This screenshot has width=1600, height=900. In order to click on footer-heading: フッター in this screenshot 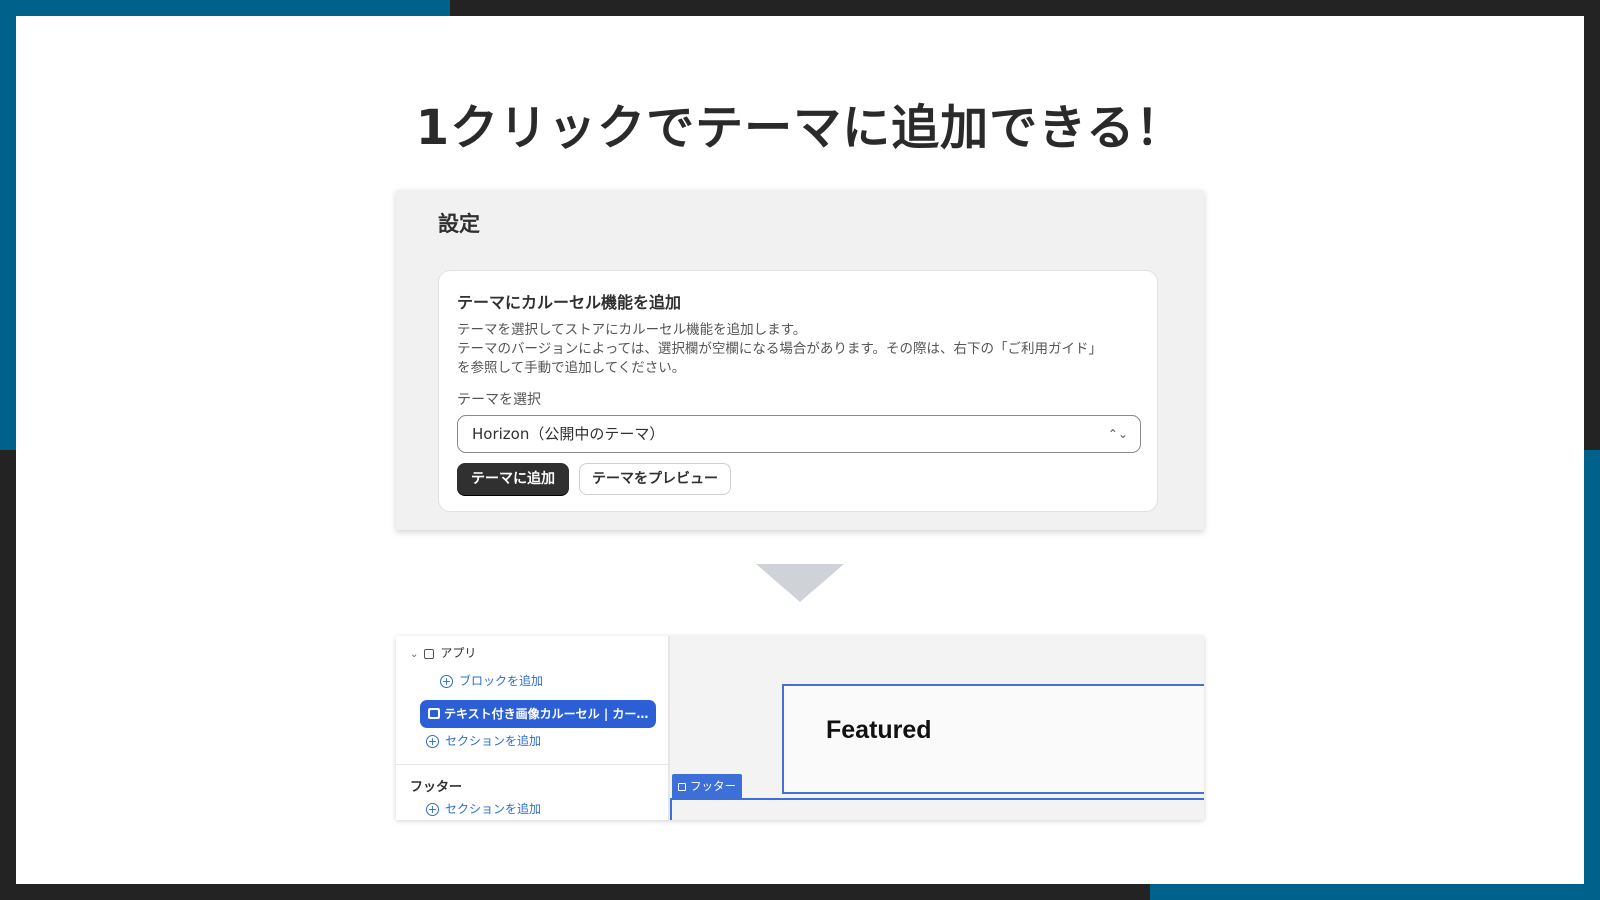, I will do `click(436, 787)`.